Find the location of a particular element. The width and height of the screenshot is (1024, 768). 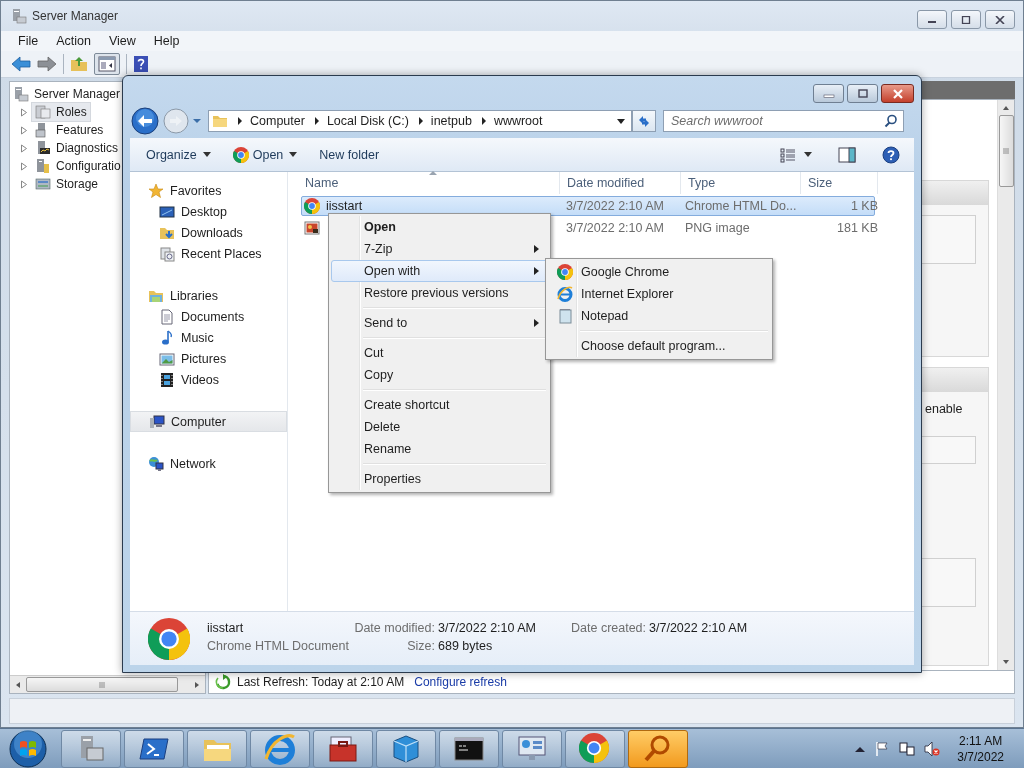

menu-item: View is located at coordinates (122, 41).